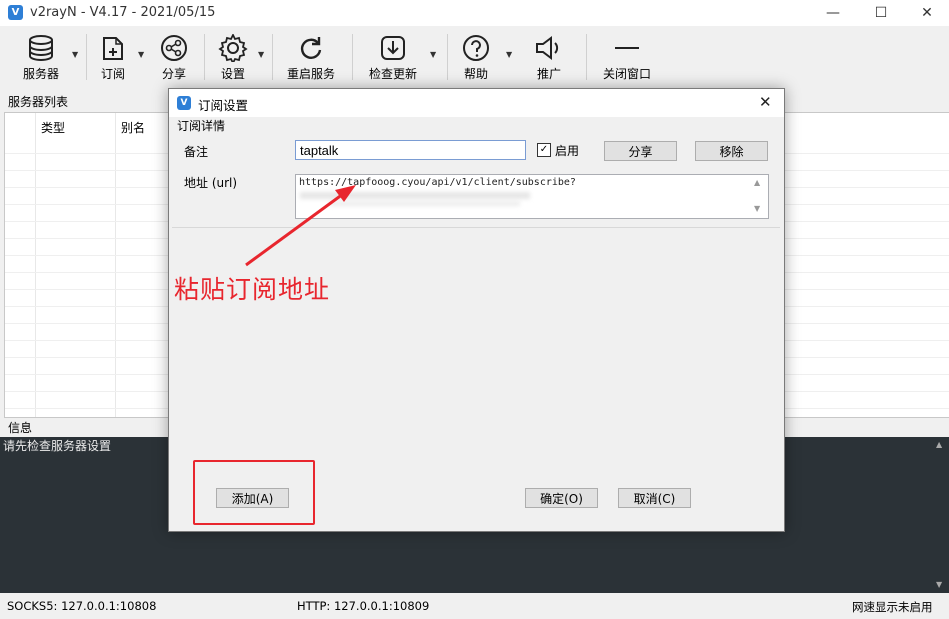  Describe the element at coordinates (252, 289) in the screenshot. I see `annotation-text: 粘贴订阅地址` at that location.